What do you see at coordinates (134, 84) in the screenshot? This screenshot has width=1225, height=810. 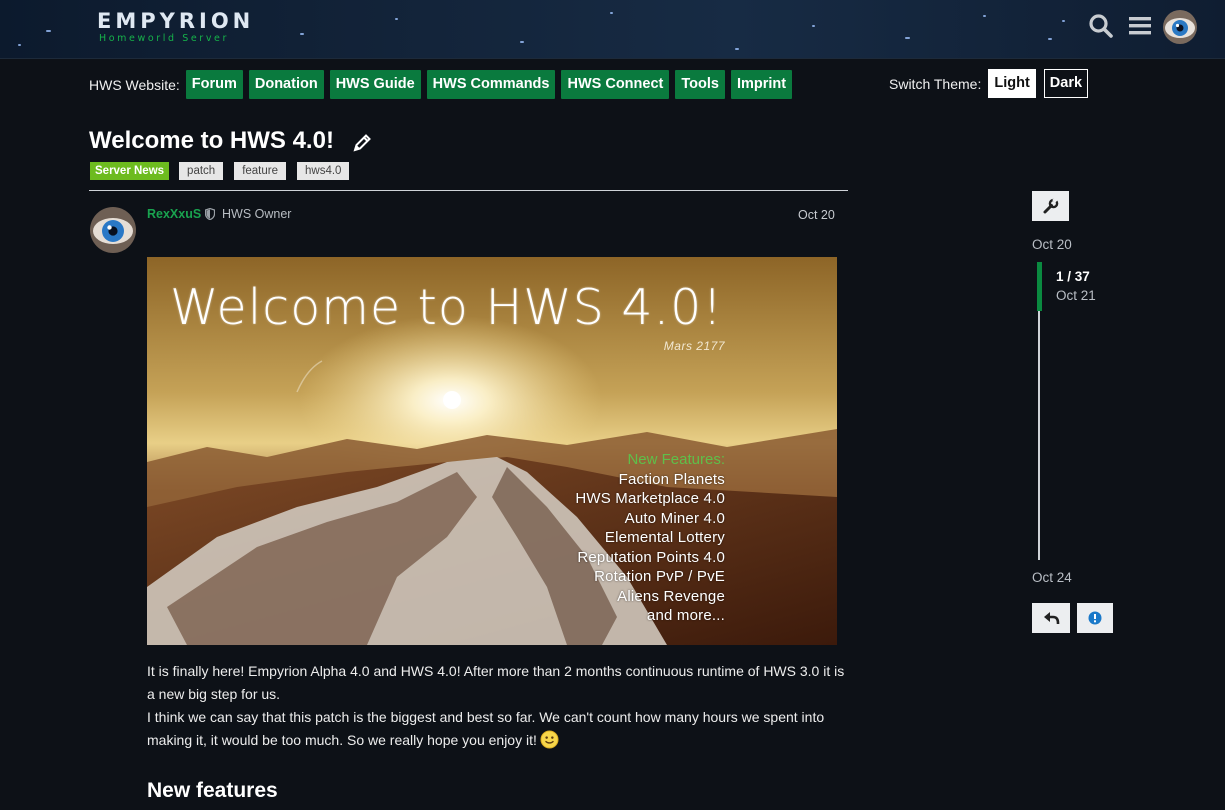 I see `website-nav-label: HWS Website:` at bounding box center [134, 84].